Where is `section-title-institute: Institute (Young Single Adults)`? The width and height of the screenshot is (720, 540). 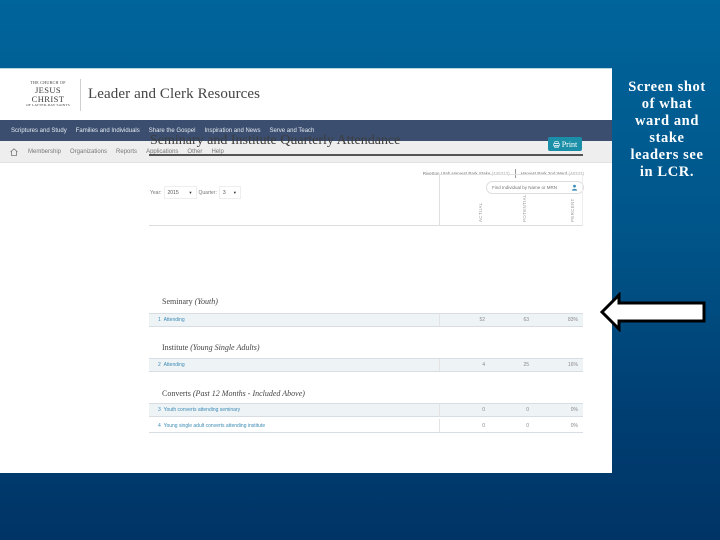 section-title-institute: Institute (Young Single Adults) is located at coordinates (211, 347).